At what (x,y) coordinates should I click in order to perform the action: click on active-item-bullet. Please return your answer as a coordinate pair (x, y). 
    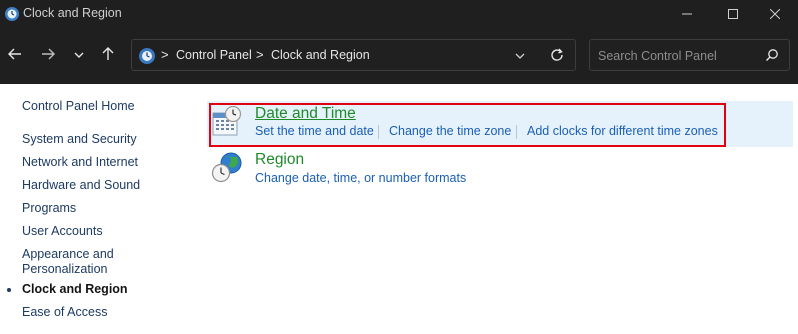
    Looking at the image, I should click on (9, 290).